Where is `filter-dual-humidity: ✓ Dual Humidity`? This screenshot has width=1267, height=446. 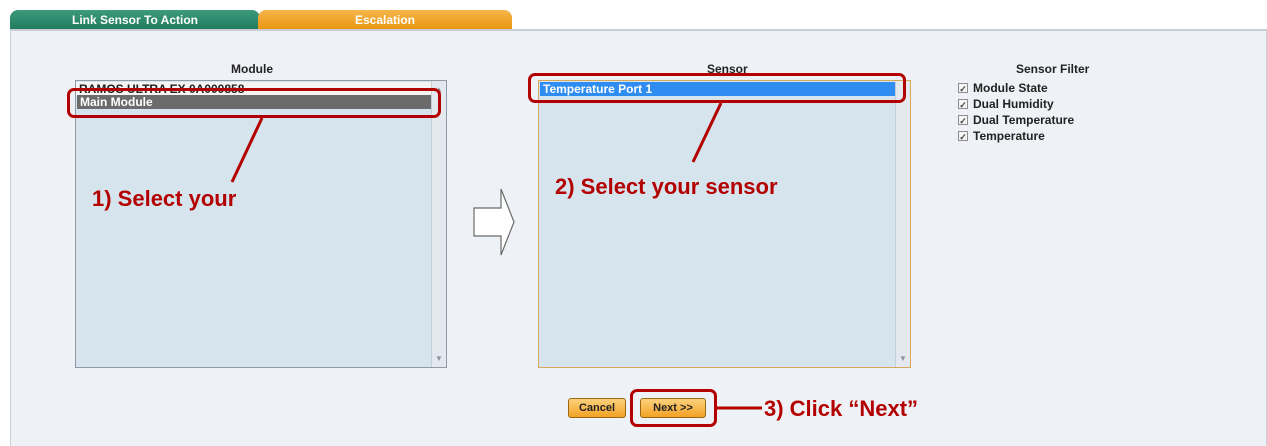
filter-dual-humidity: ✓ Dual Humidity is located at coordinates (1006, 104).